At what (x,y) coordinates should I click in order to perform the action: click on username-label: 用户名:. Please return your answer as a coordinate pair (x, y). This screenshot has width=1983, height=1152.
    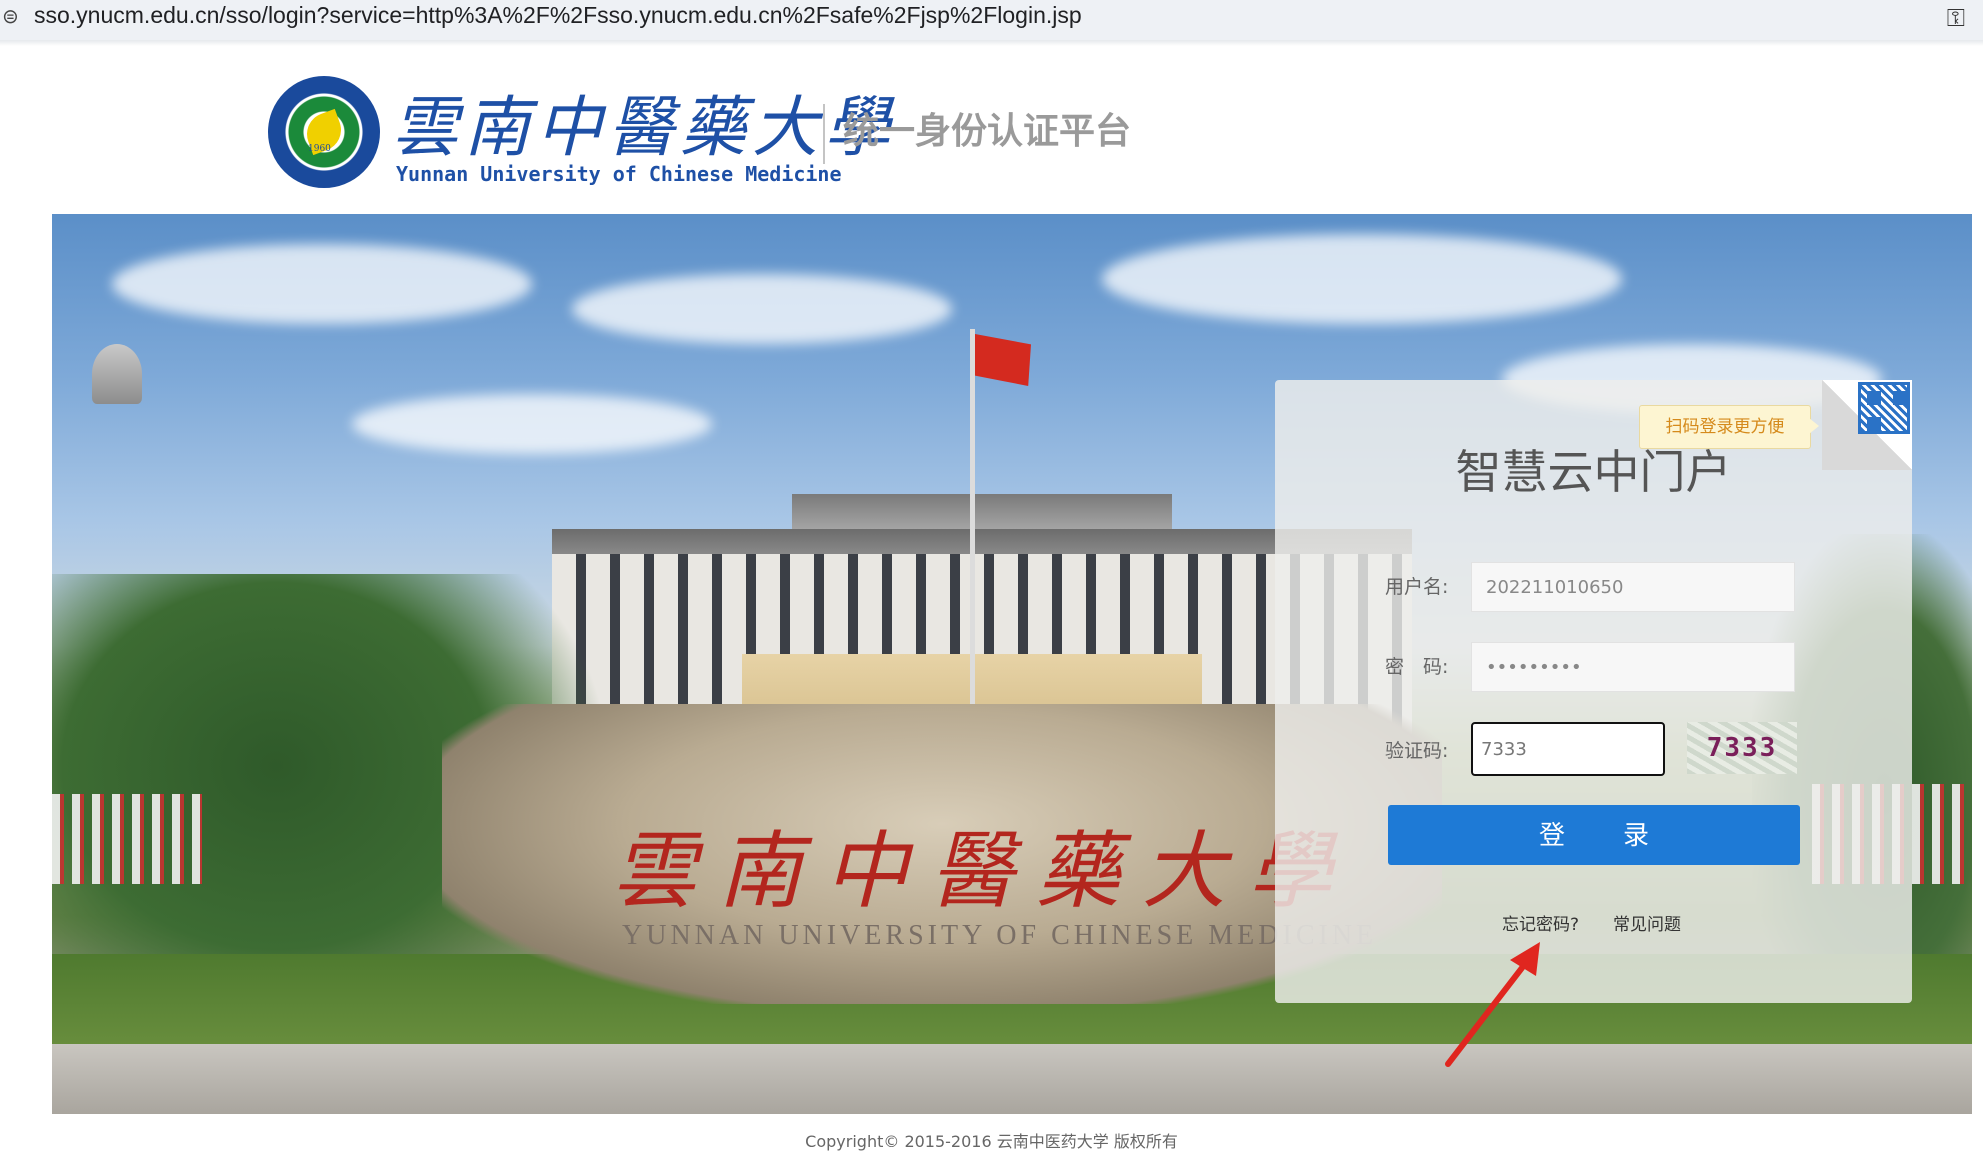
    Looking at the image, I should click on (1417, 587).